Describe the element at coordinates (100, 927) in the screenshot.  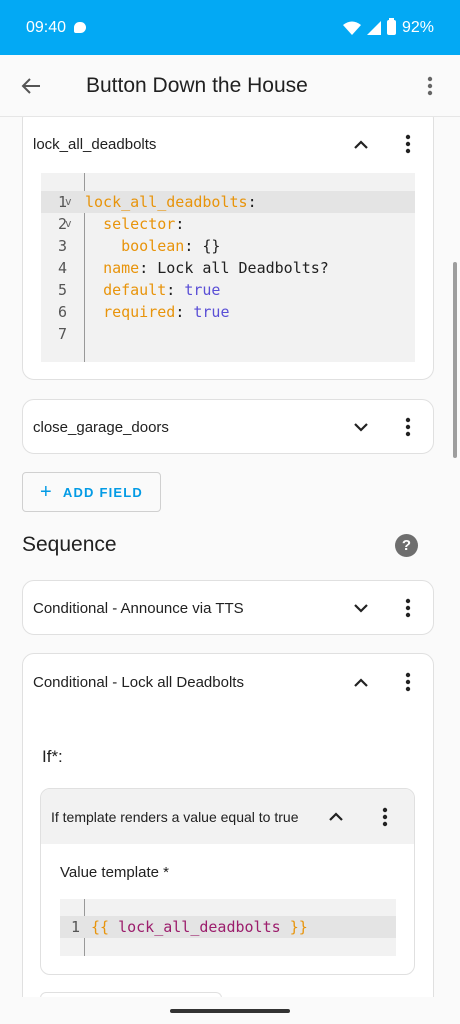
I see `template-open-brace: {{` at that location.